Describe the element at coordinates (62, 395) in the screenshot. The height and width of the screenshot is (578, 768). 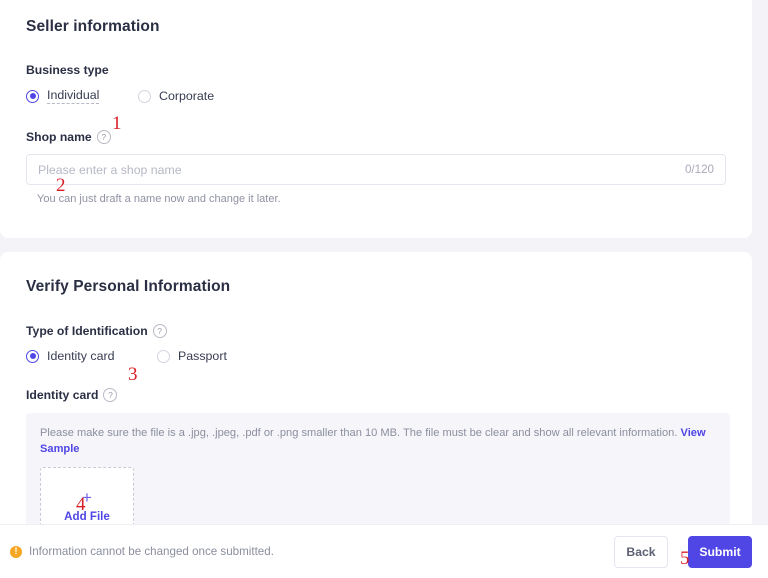
I see `identity-card-label-text: Identity card` at that location.